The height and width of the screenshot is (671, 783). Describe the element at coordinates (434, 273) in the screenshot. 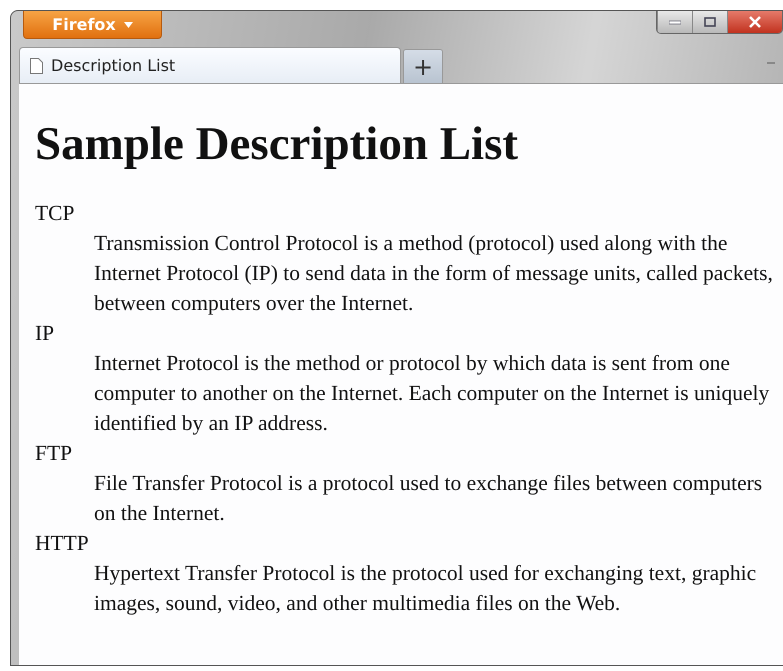

I see `term-description: Transmission Control Protocol is a method (protocol) used along with the Internet Protocol (IP) to send data in the form of message units, called packets, between computers over the Internet.` at that location.